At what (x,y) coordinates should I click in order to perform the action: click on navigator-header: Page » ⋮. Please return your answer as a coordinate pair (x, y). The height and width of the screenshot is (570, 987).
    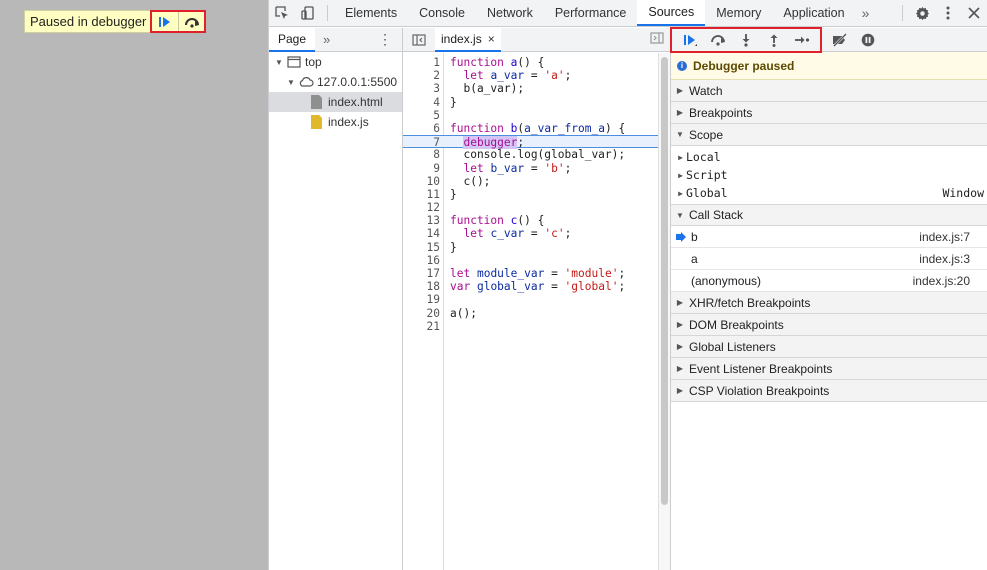
    Looking at the image, I should click on (335, 39).